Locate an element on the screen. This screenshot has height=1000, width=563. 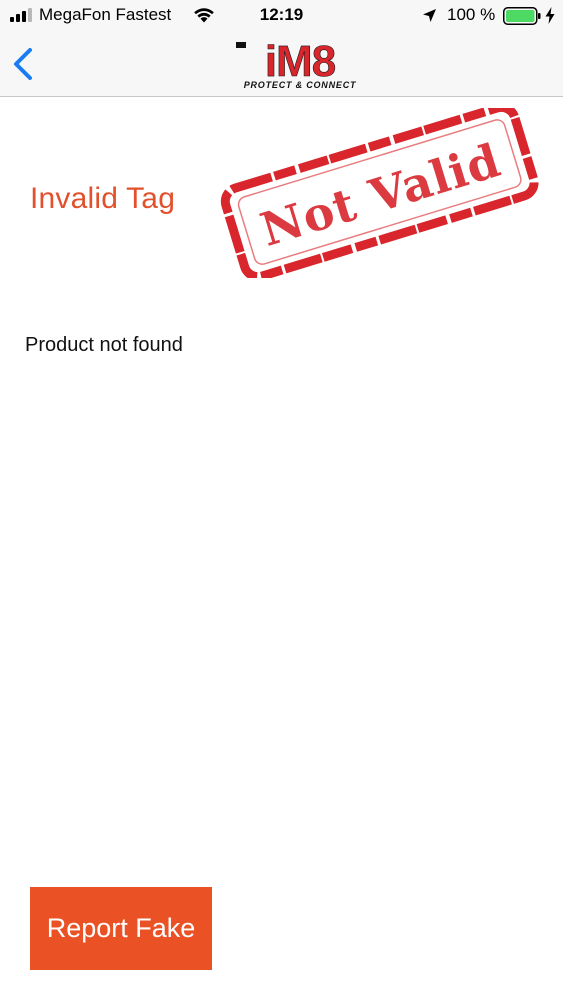
back-button is located at coordinates (24, 64).